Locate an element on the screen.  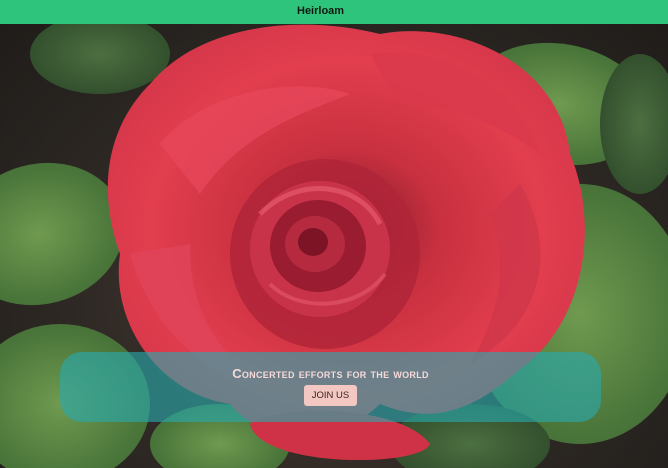
hero-headline: Concerted efforts for the world is located at coordinates (330, 373).